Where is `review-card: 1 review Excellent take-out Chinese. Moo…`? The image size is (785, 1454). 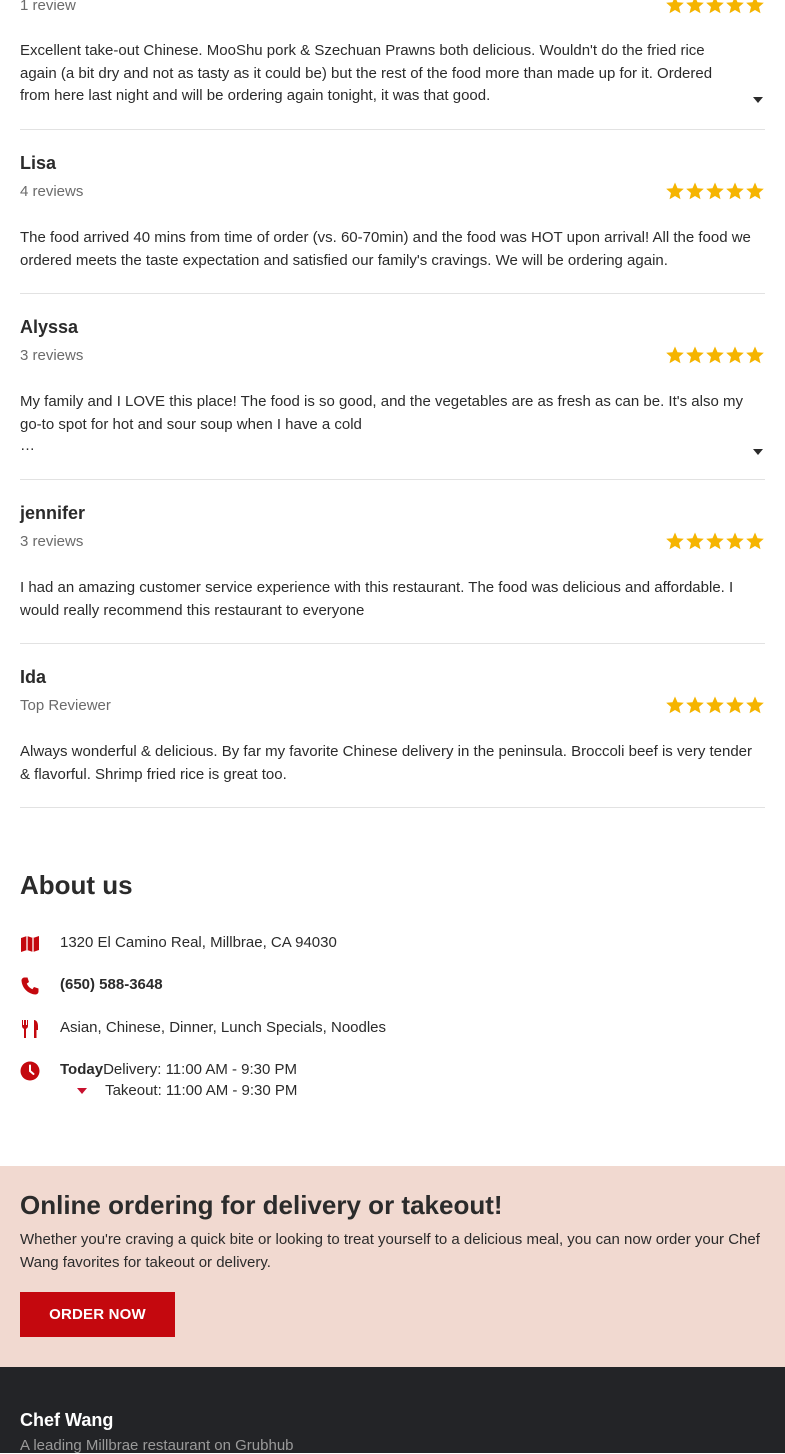 review-card: 1 review Excellent take-out Chinese. Moo… is located at coordinates (392, 65).